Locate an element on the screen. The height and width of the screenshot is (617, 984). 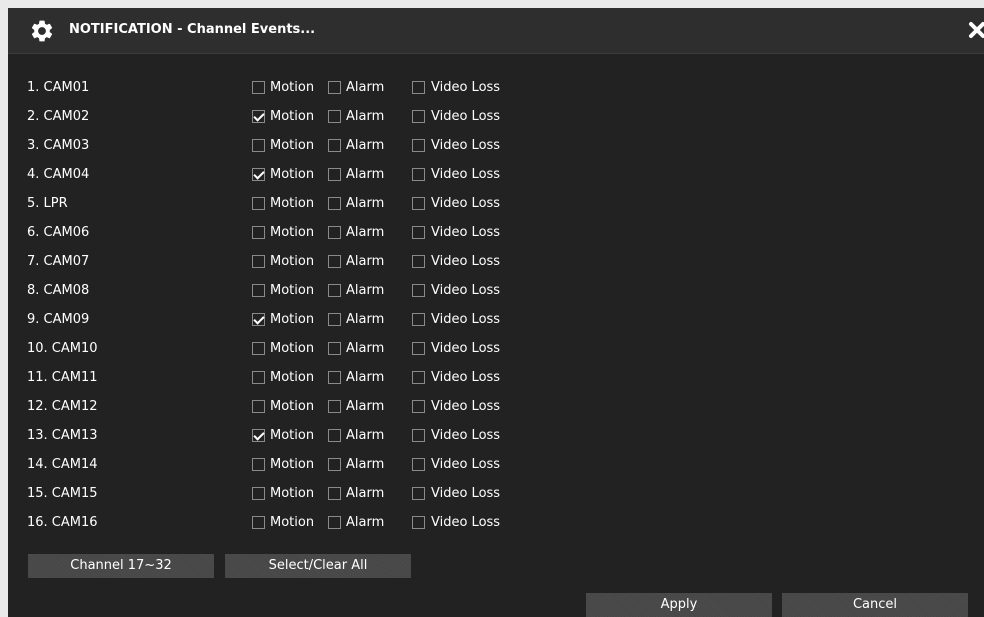
cancel-button: Cancel is located at coordinates (875, 605).